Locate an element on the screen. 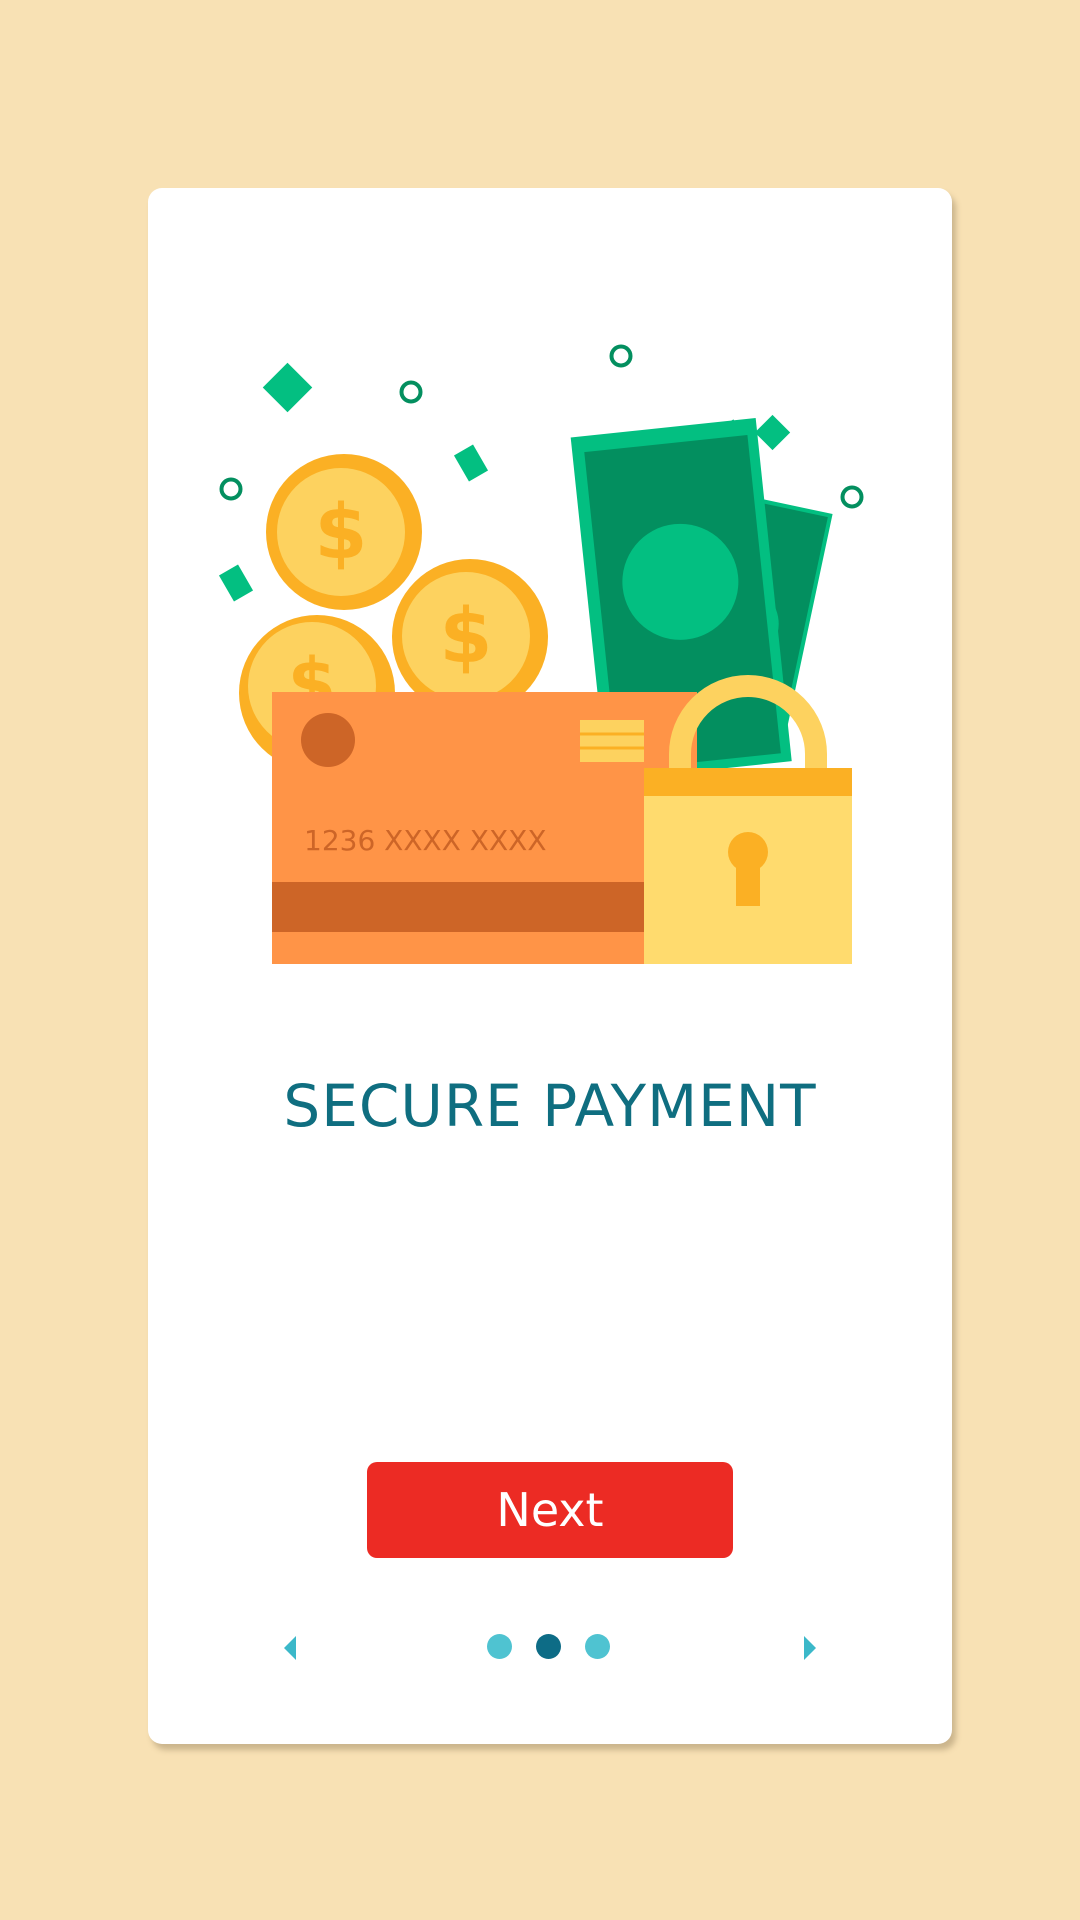 The height and width of the screenshot is (1920, 1080). next-button: Next is located at coordinates (550, 1510).